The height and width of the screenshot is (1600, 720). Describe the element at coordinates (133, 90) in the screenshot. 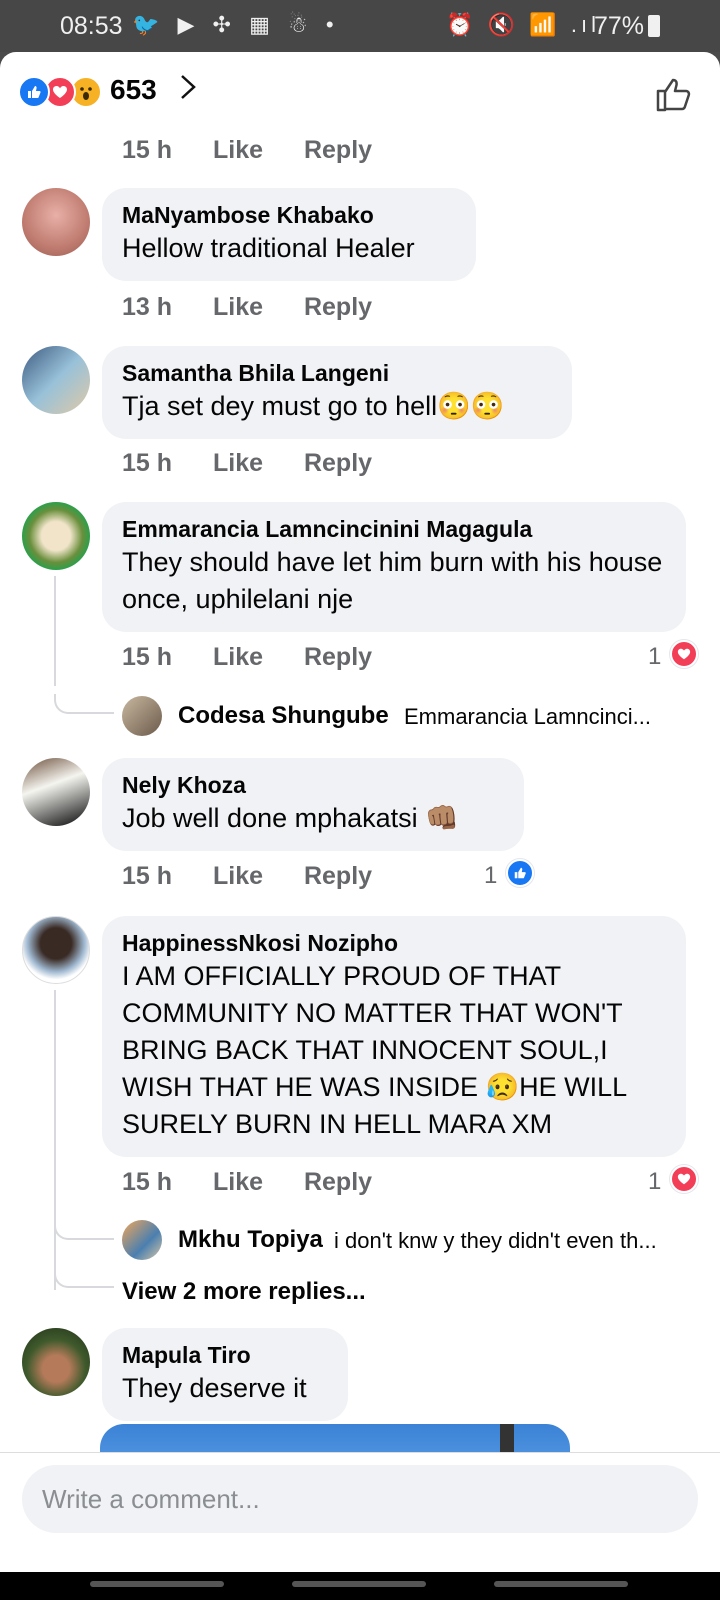

I see `reaction-count: 653` at that location.